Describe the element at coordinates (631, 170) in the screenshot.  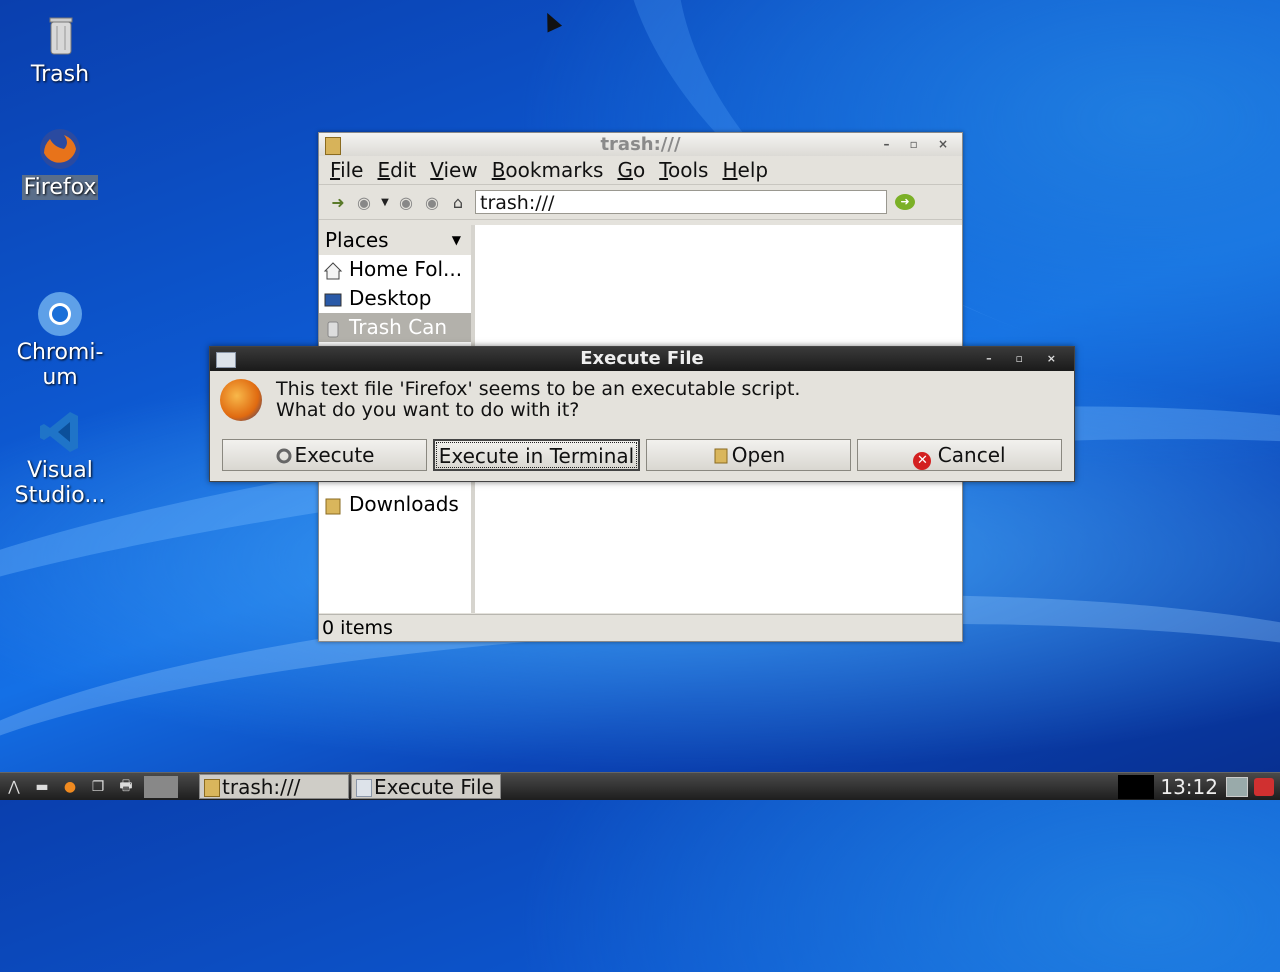
I see `menu-go: Go` at that location.